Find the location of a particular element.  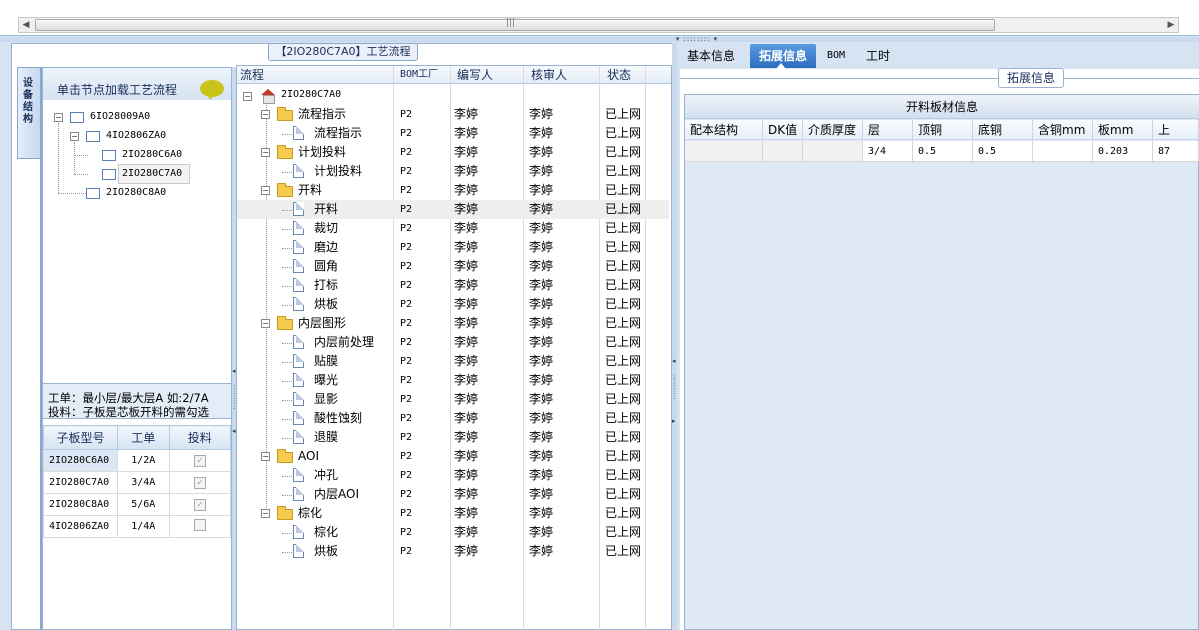

tab-bom: BOM is located at coordinates (836, 56).